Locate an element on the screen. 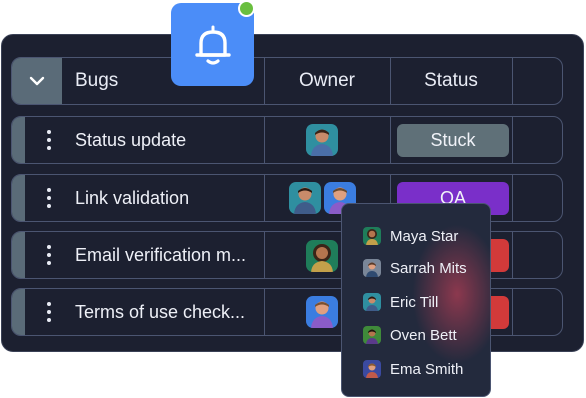 This screenshot has height=398, width=586. column-header-owner: Owner is located at coordinates (327, 81).